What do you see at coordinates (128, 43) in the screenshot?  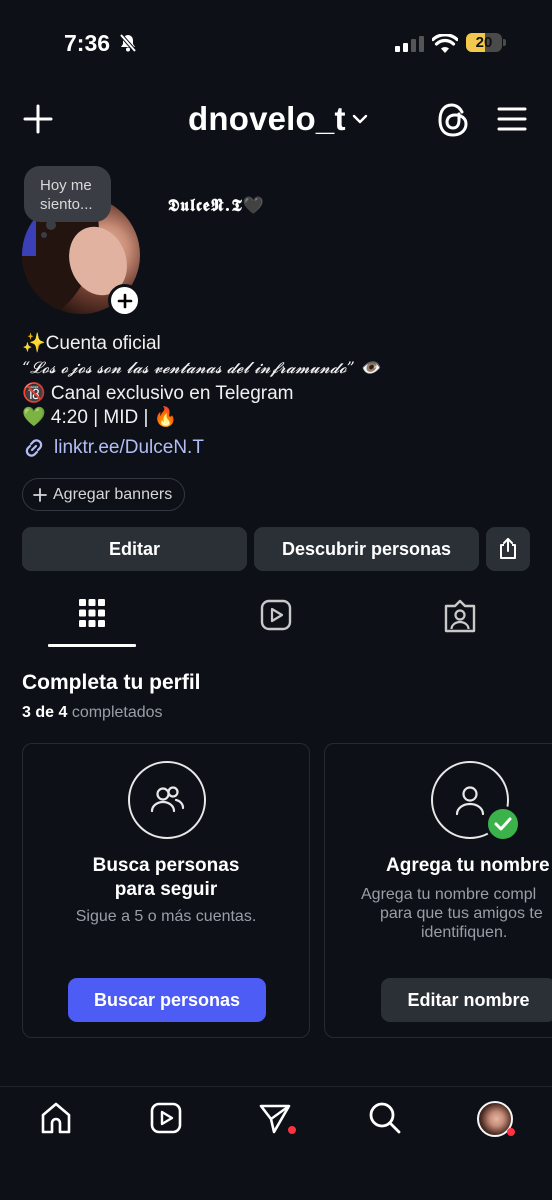 I see `bell-muted-icon` at bounding box center [128, 43].